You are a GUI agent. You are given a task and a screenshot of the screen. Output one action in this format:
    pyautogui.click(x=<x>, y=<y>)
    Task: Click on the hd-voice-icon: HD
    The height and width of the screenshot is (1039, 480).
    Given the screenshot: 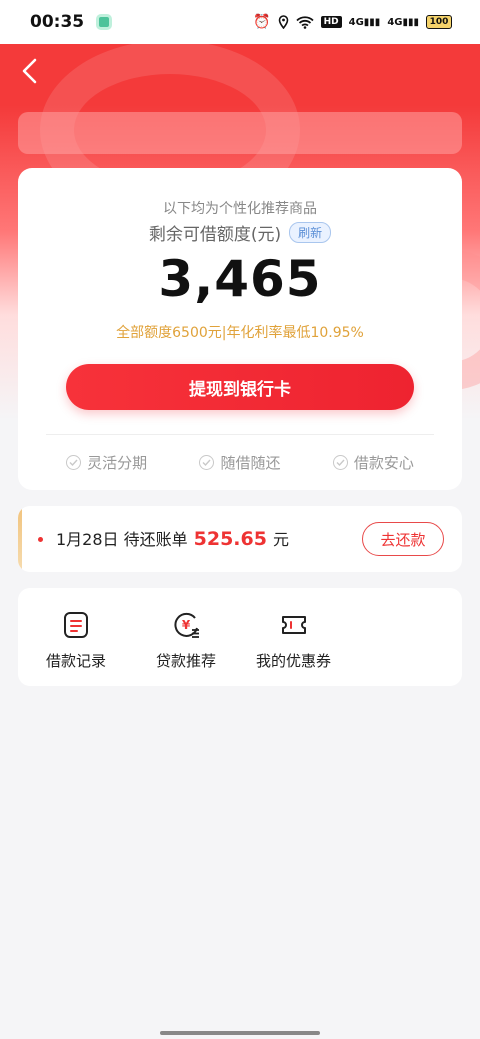 What is the action you would take?
    pyautogui.click(x=331, y=22)
    